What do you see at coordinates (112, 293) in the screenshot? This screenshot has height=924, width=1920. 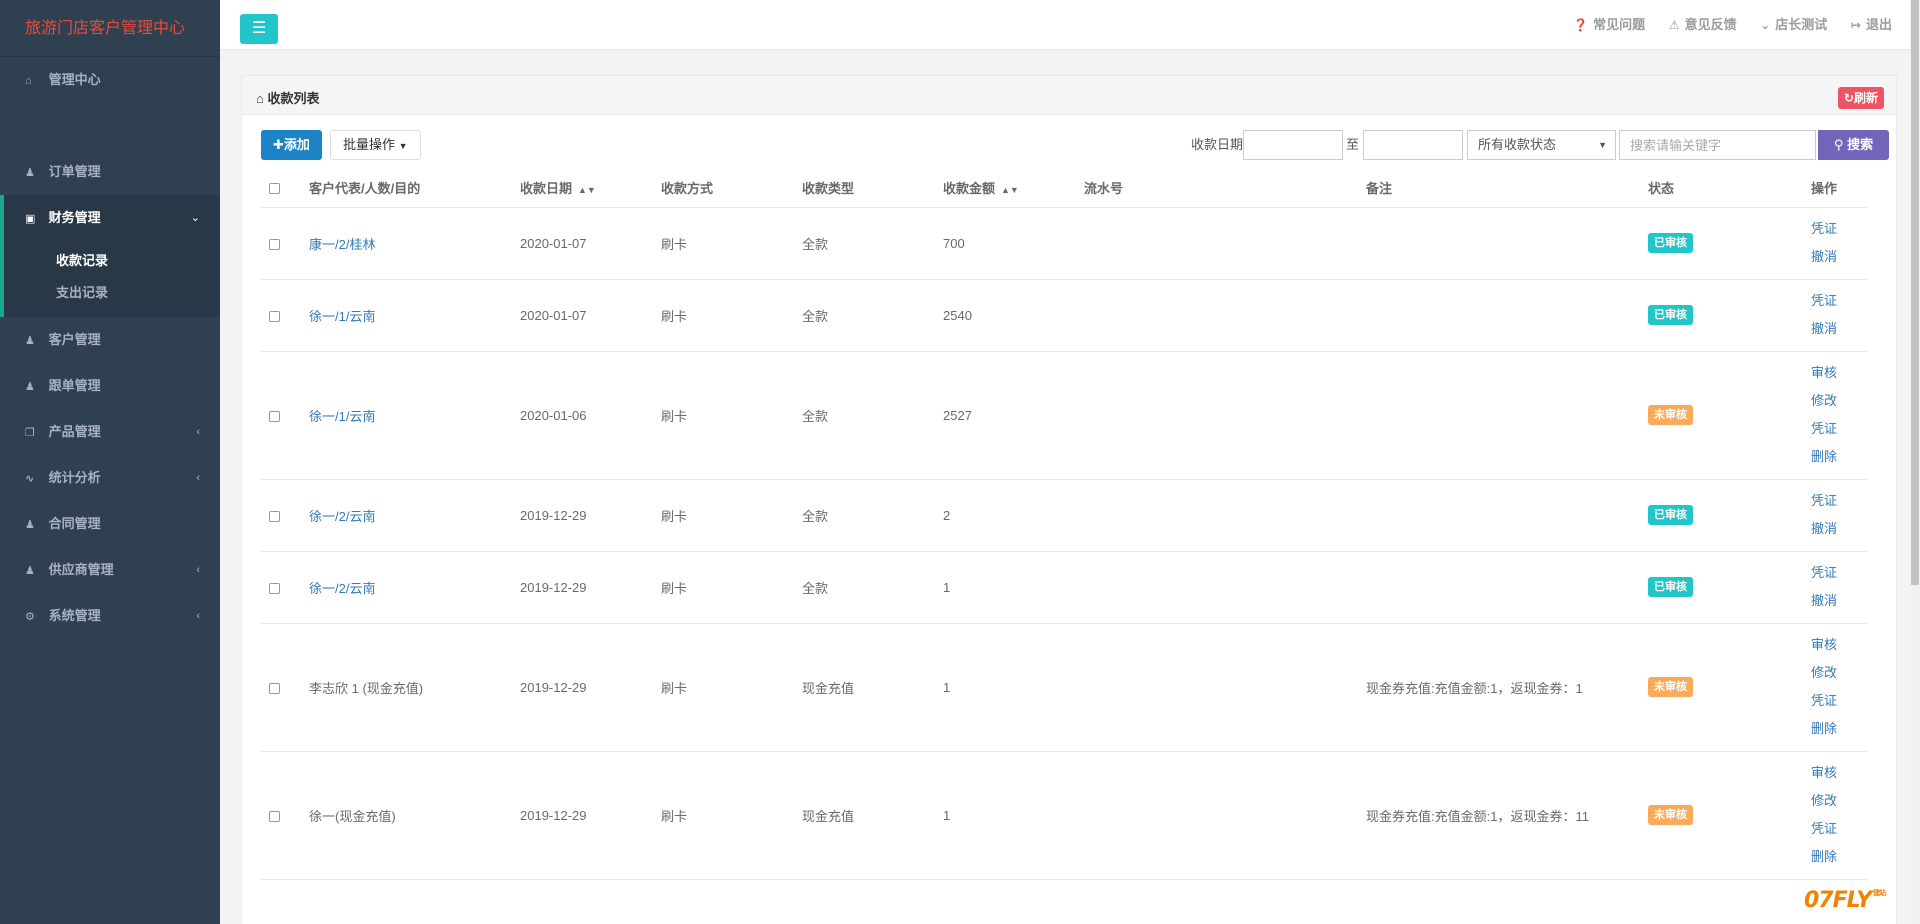 I see `sidebar-subitem-expenses: 支出记录` at bounding box center [112, 293].